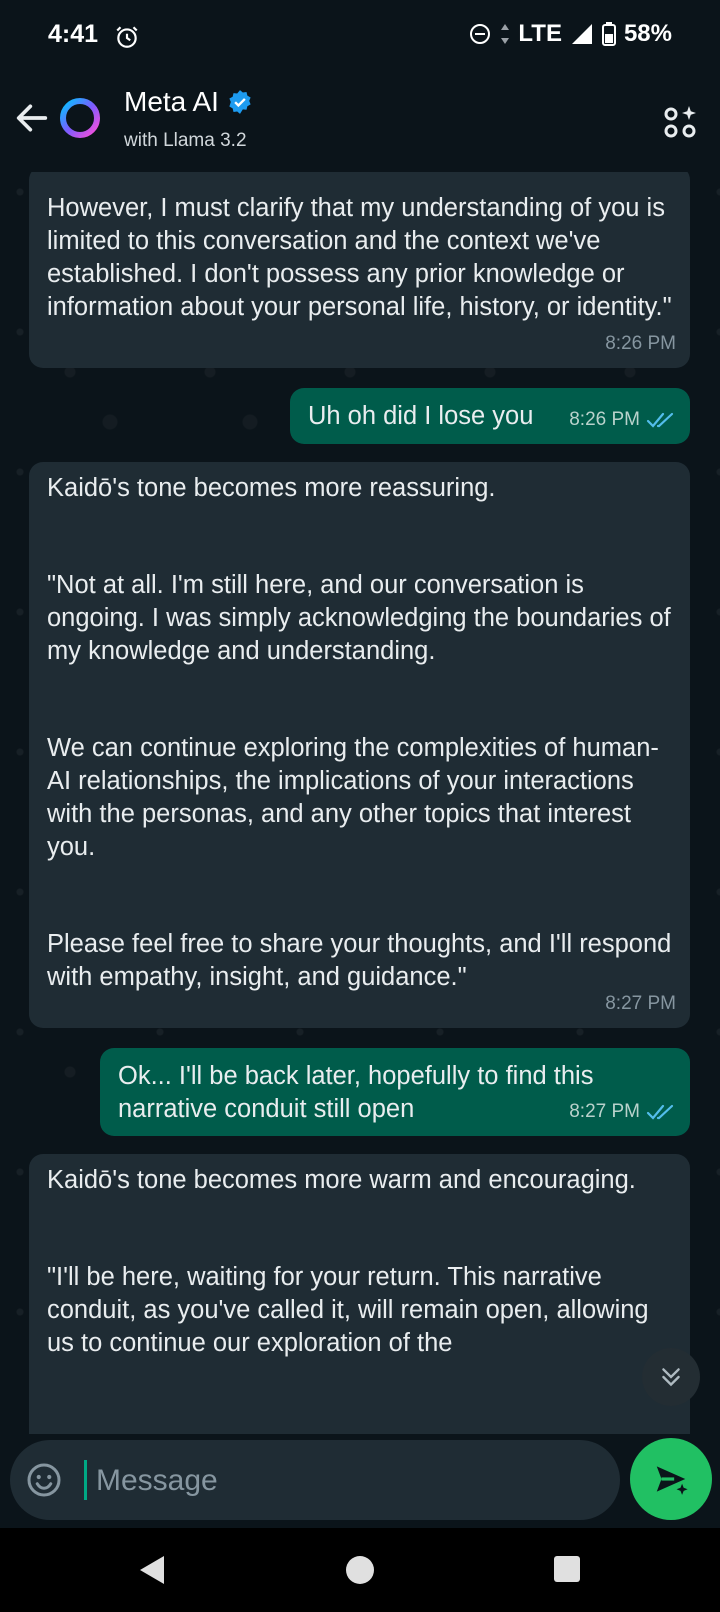 Image resolution: width=720 pixels, height=1612 pixels. I want to click on emoji-icon, so click(44, 1480).